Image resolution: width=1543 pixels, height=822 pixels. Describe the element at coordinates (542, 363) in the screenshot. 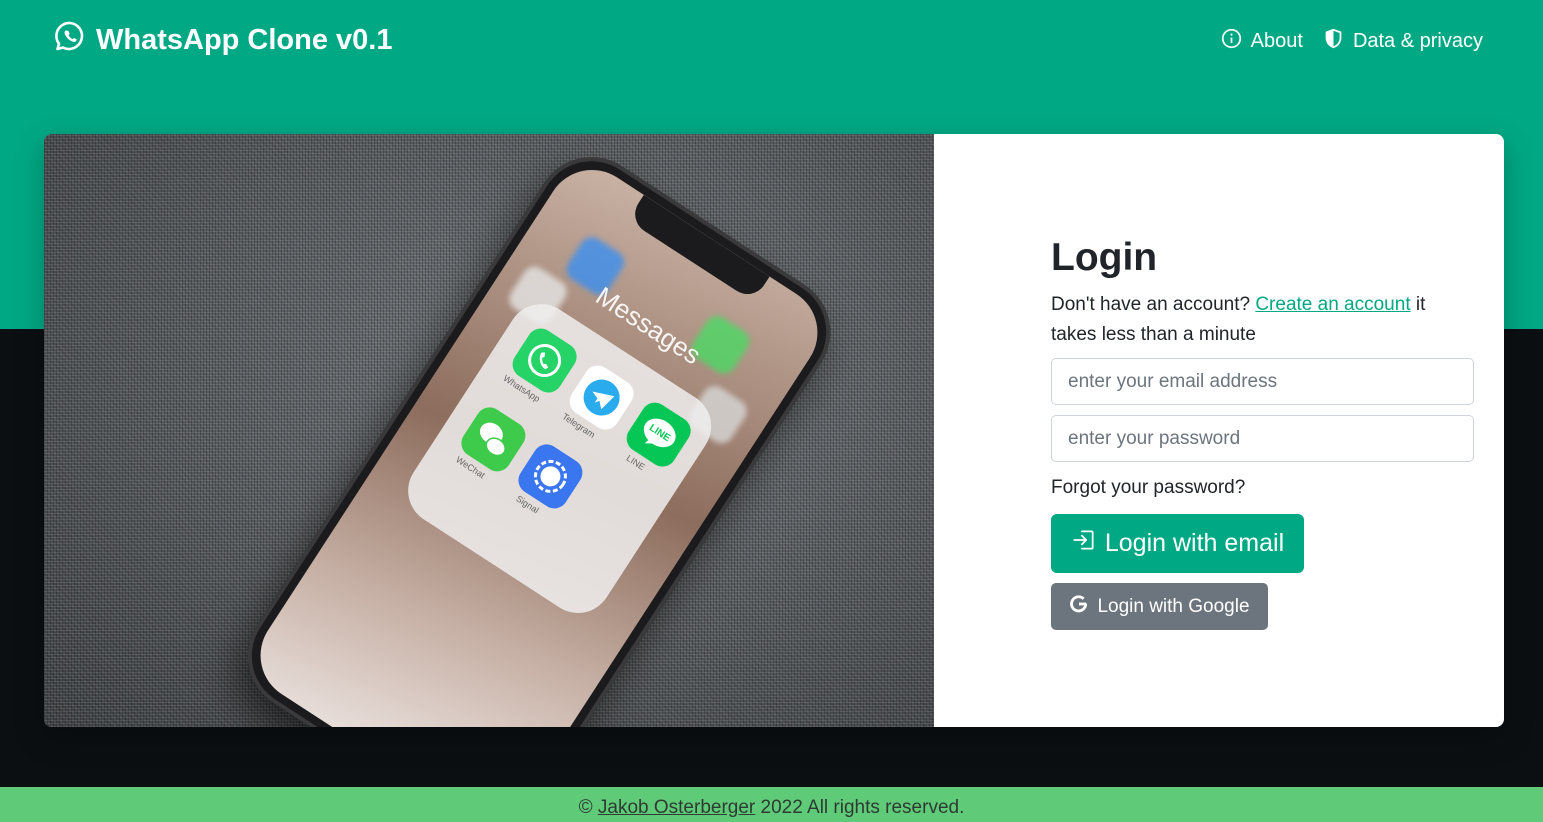

I see `whatsapp-app-icon: WhatsApp` at that location.